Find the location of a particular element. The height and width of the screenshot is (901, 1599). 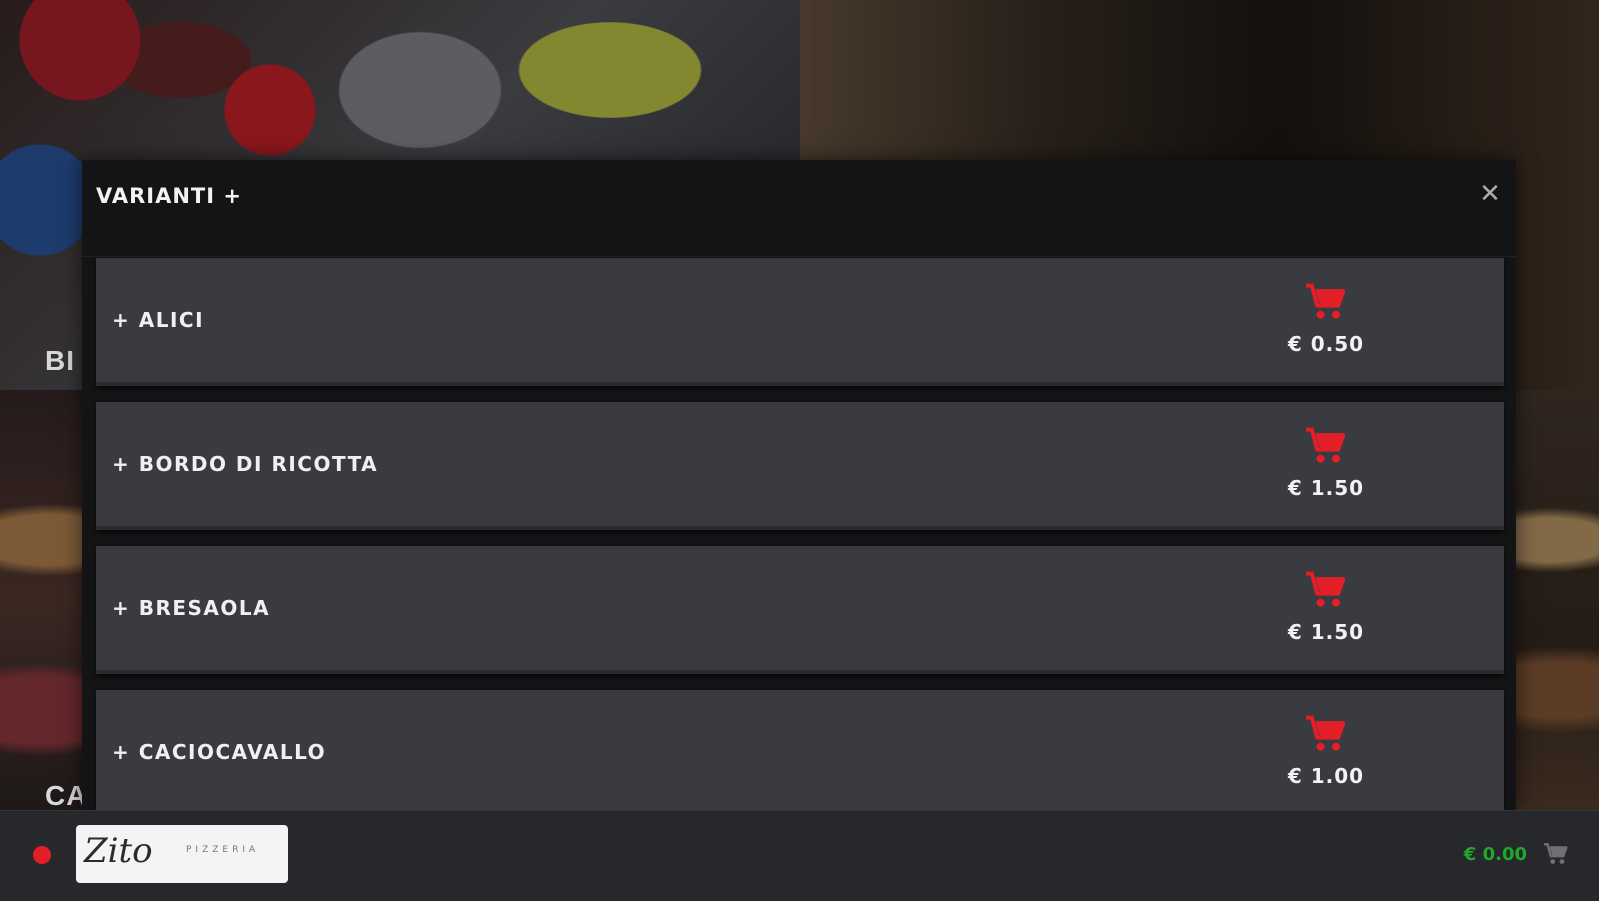

variant-price: € 1.00 is located at coordinates (1326, 776).